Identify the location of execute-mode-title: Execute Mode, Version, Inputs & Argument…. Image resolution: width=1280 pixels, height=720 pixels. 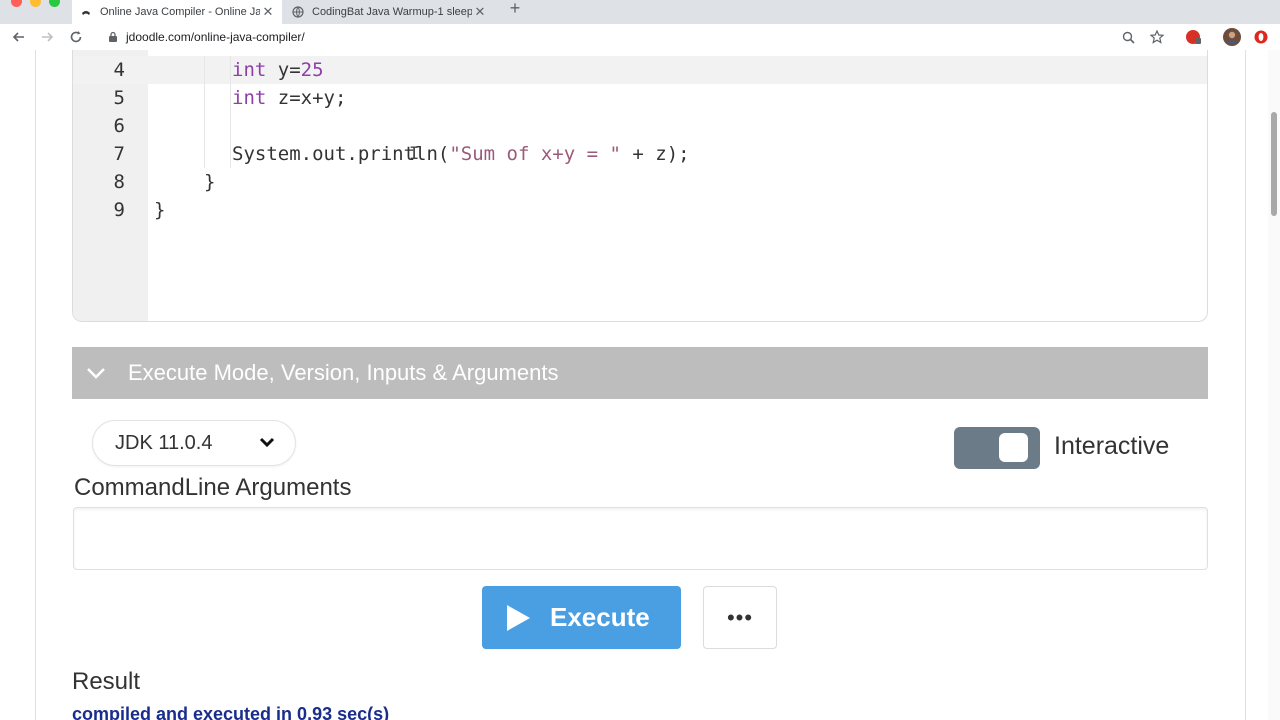
(343, 372).